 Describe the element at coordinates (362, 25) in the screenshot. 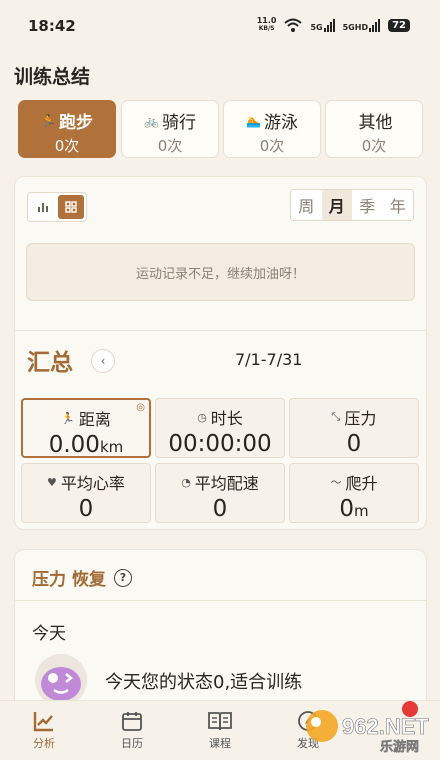

I see `signal-icon-sim2: 5GHD` at that location.